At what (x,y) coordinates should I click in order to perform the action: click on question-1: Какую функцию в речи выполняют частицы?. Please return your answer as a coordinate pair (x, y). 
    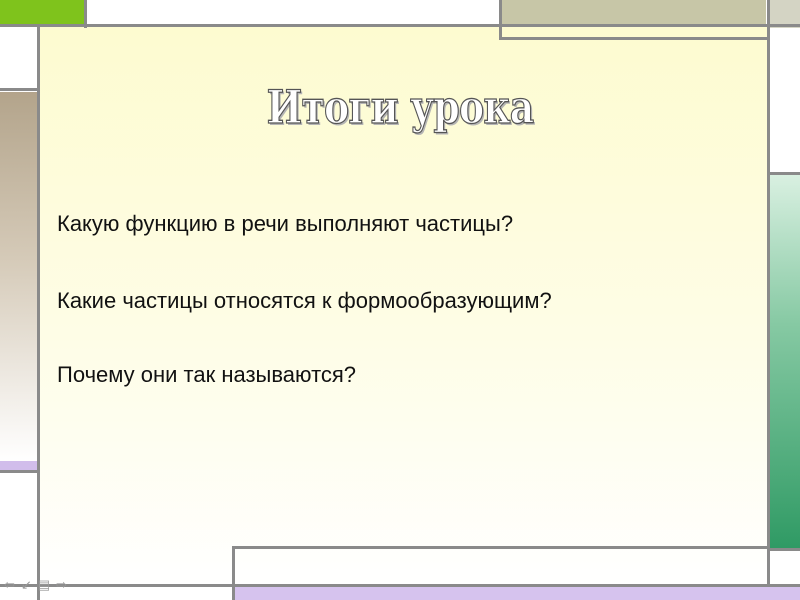
    Looking at the image, I should click on (285, 223).